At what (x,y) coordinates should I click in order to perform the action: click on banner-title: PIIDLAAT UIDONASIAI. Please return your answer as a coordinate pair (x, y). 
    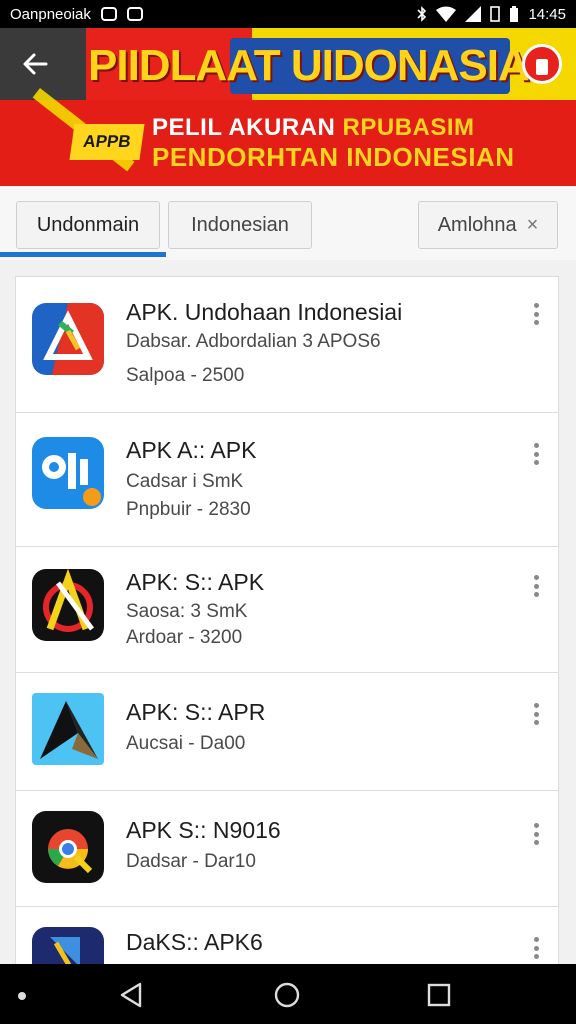
    Looking at the image, I should click on (314, 65).